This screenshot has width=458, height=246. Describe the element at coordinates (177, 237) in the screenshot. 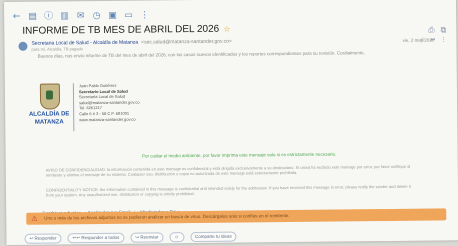

I see `emoji-reaction-button: ☺` at that location.